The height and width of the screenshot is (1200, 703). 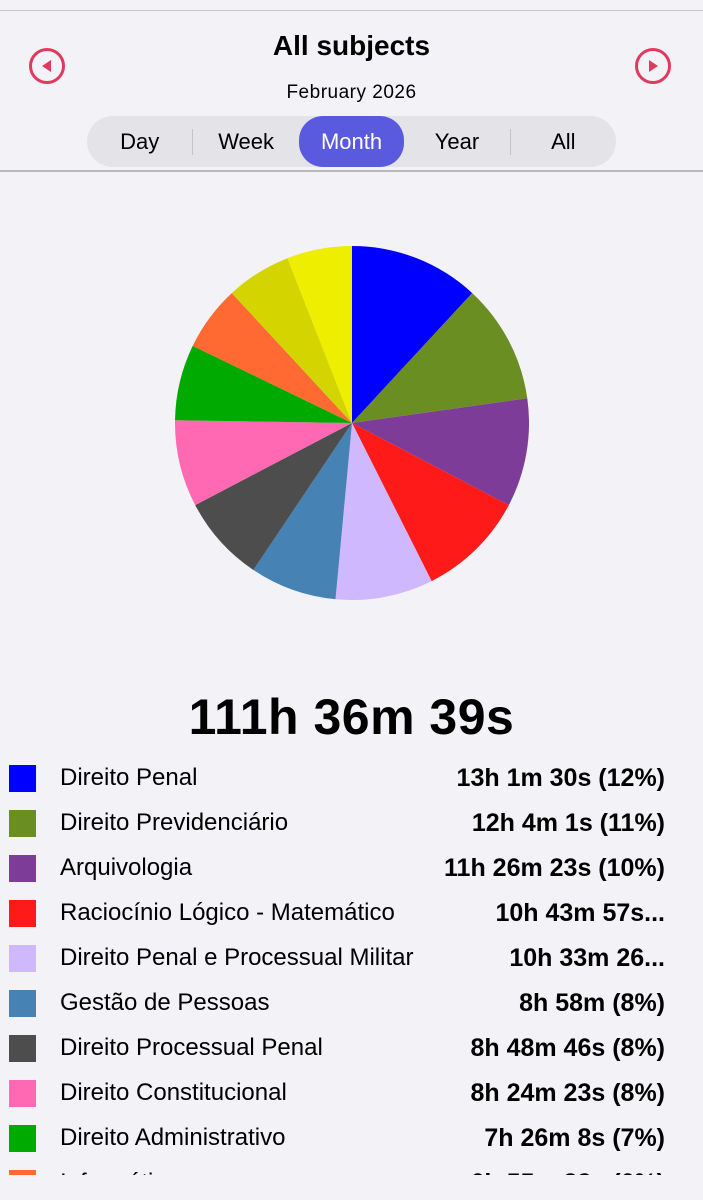 I want to click on subject-name: Arquivologia, so click(x=126, y=867).